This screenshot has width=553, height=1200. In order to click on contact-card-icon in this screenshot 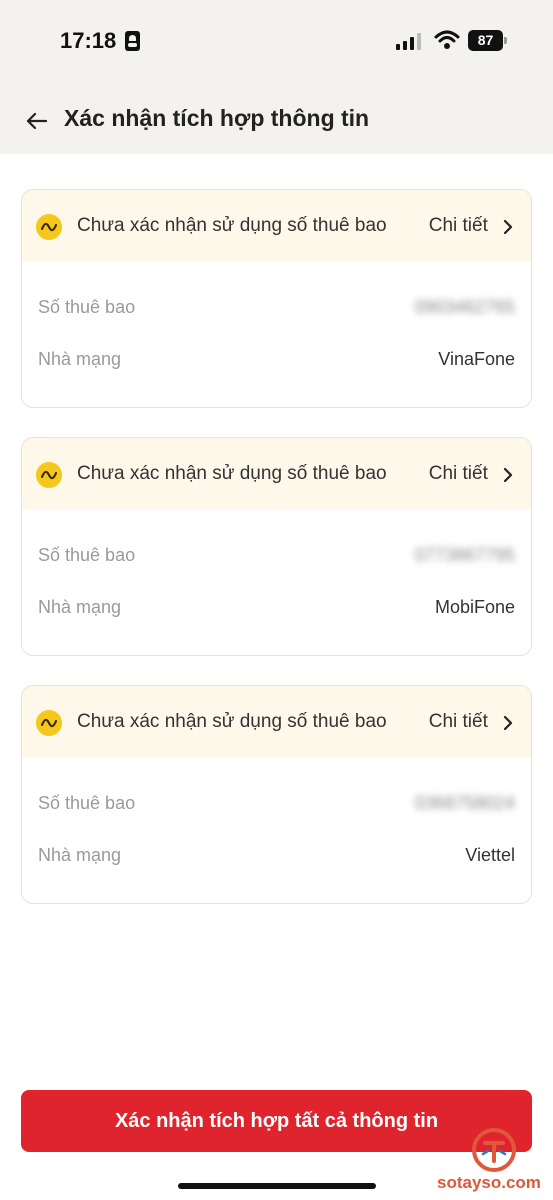, I will do `click(132, 41)`.